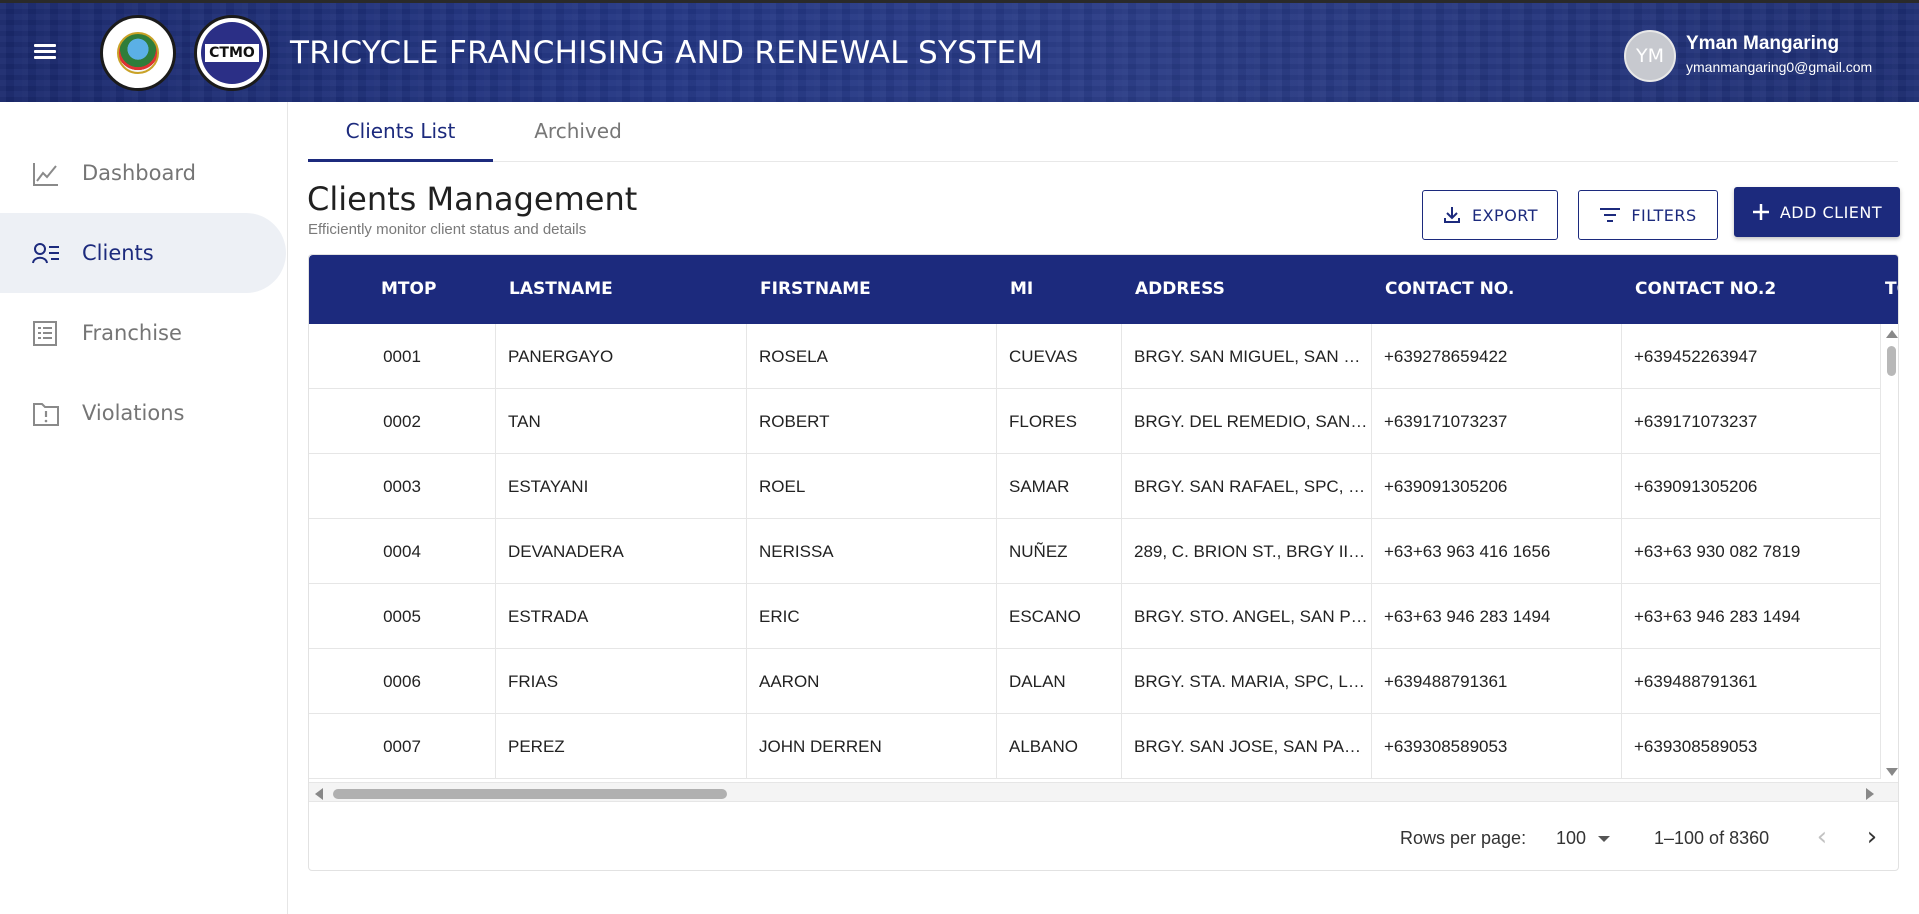  I want to click on rows-per-page-value: 100, so click(1571, 838).